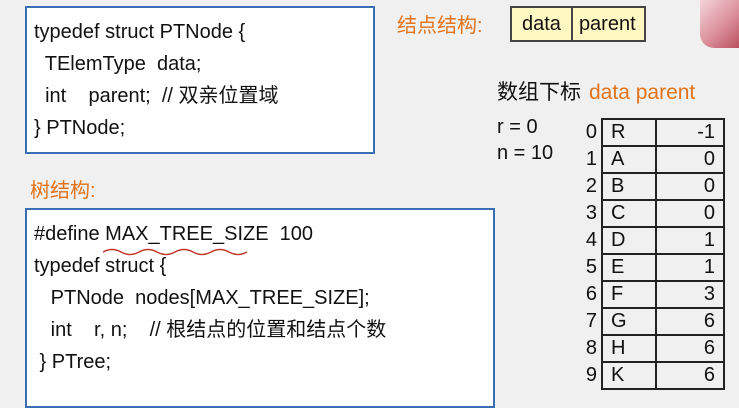 This screenshot has height=408, width=739. Describe the element at coordinates (585, 267) in the screenshot. I see `row-index: 5` at that location.